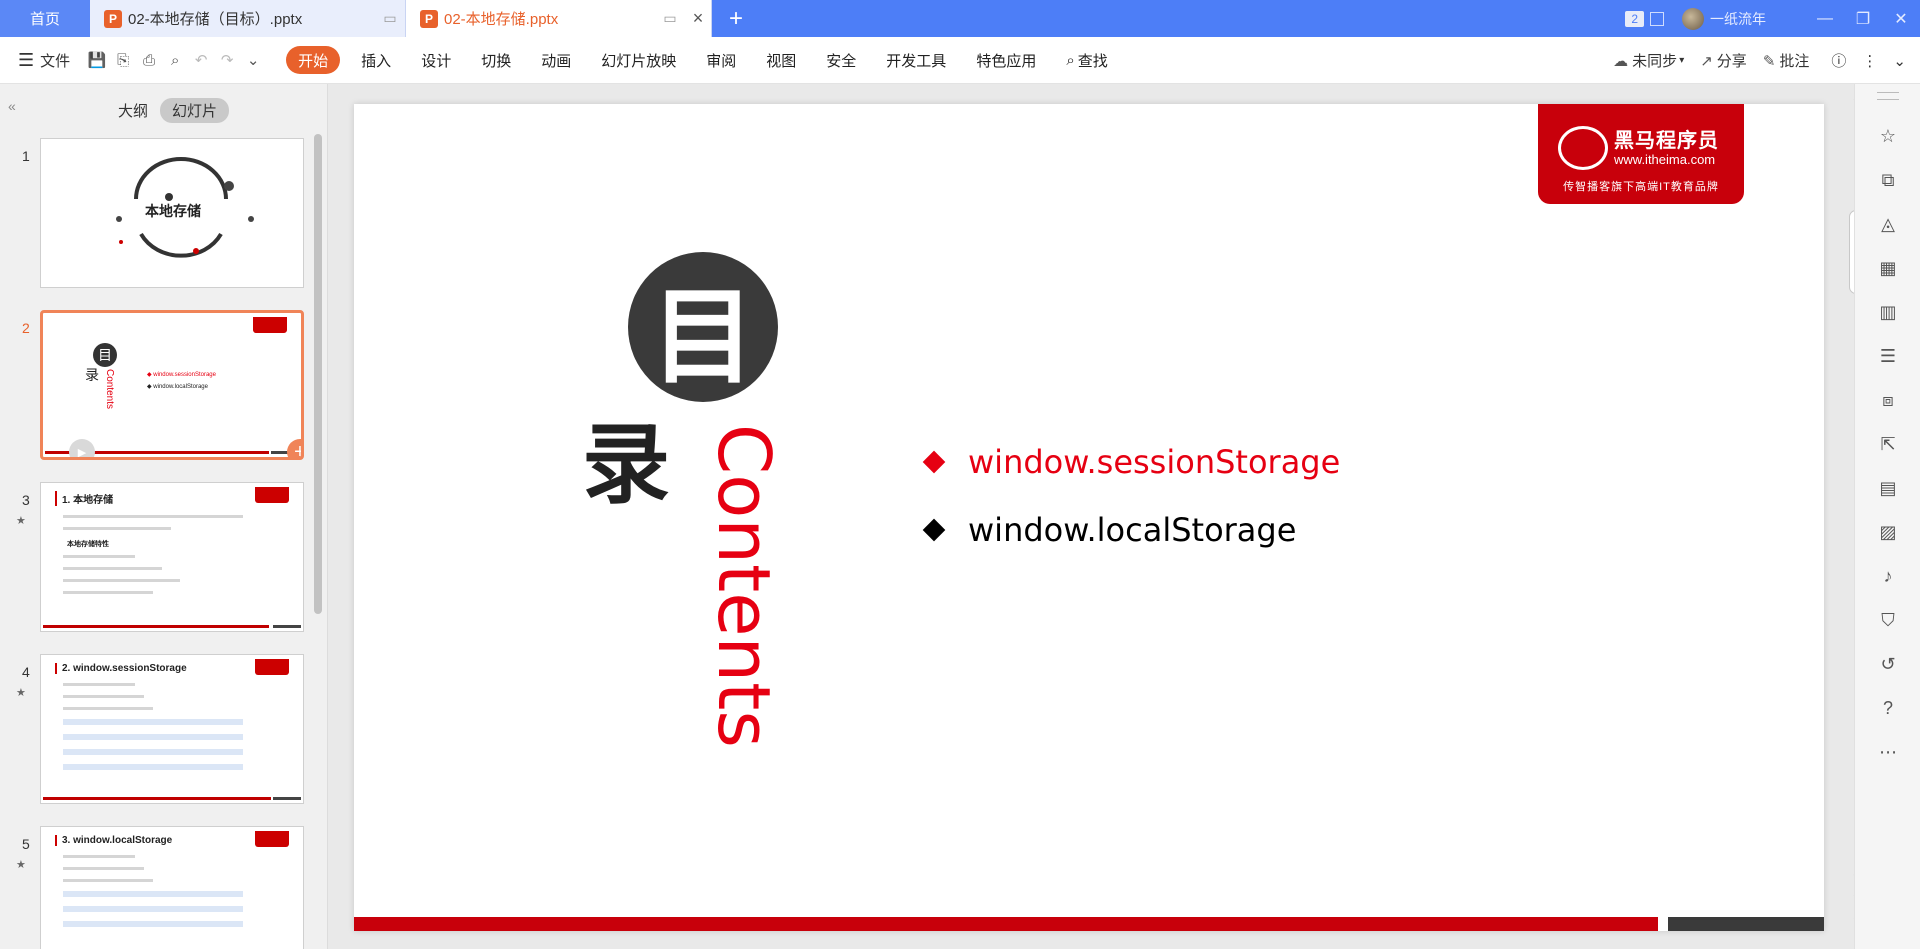 Image resolution: width=1920 pixels, height=949 pixels. What do you see at coordinates (1006, 60) in the screenshot?
I see `tab-special-apps: 特色应用` at bounding box center [1006, 60].